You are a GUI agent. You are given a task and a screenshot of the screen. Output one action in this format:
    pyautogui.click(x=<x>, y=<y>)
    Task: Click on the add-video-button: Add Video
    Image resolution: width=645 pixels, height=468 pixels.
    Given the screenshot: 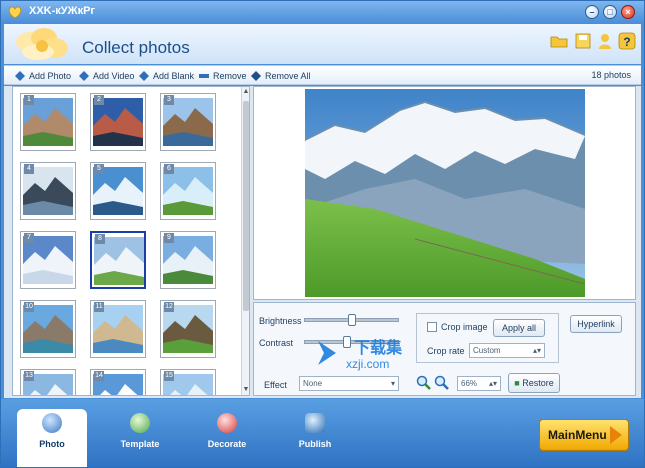 What is the action you would take?
    pyautogui.click(x=106, y=76)
    